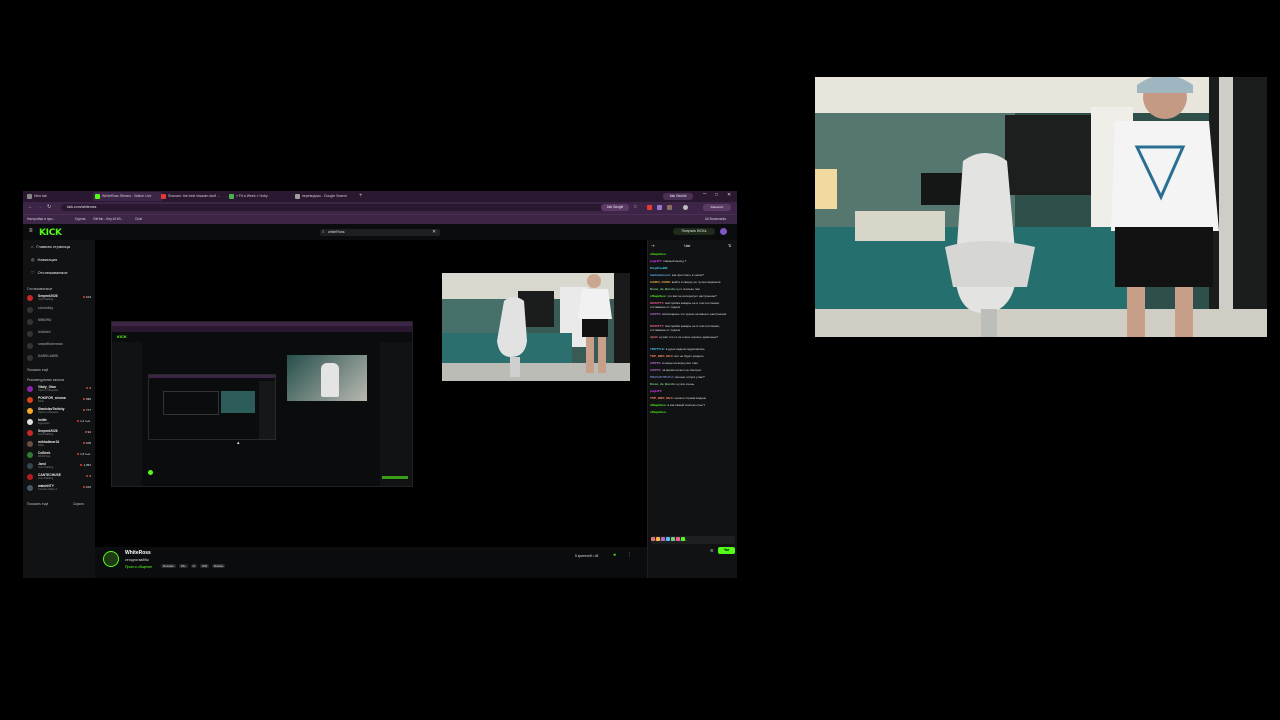 This screenshot has width=1280, height=720. What do you see at coordinates (37, 504) in the screenshot?
I see `show-more-recommended-link: Показать ещё` at bounding box center [37, 504].